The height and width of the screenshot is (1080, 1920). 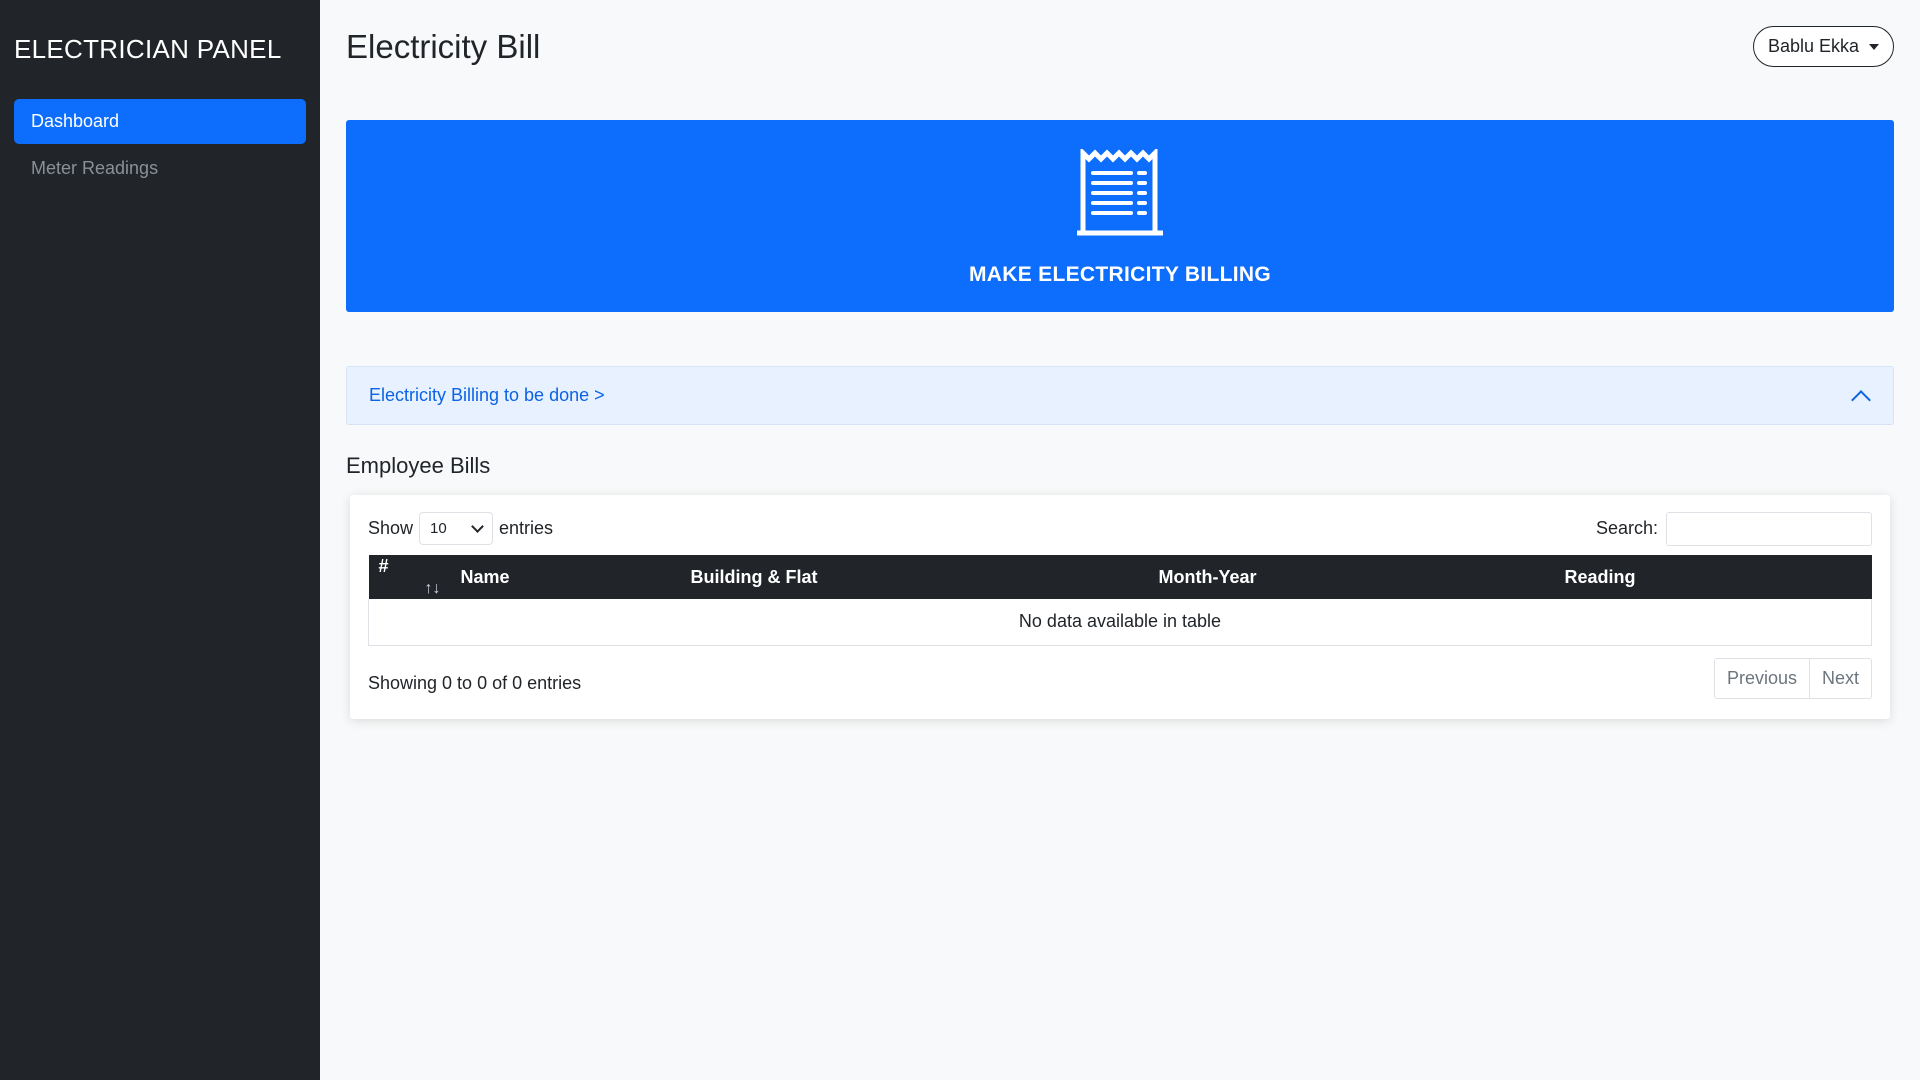 I want to click on make-electricity-billing-button: MAKE ELECTRICITY BILLING, so click(x=1120, y=216).